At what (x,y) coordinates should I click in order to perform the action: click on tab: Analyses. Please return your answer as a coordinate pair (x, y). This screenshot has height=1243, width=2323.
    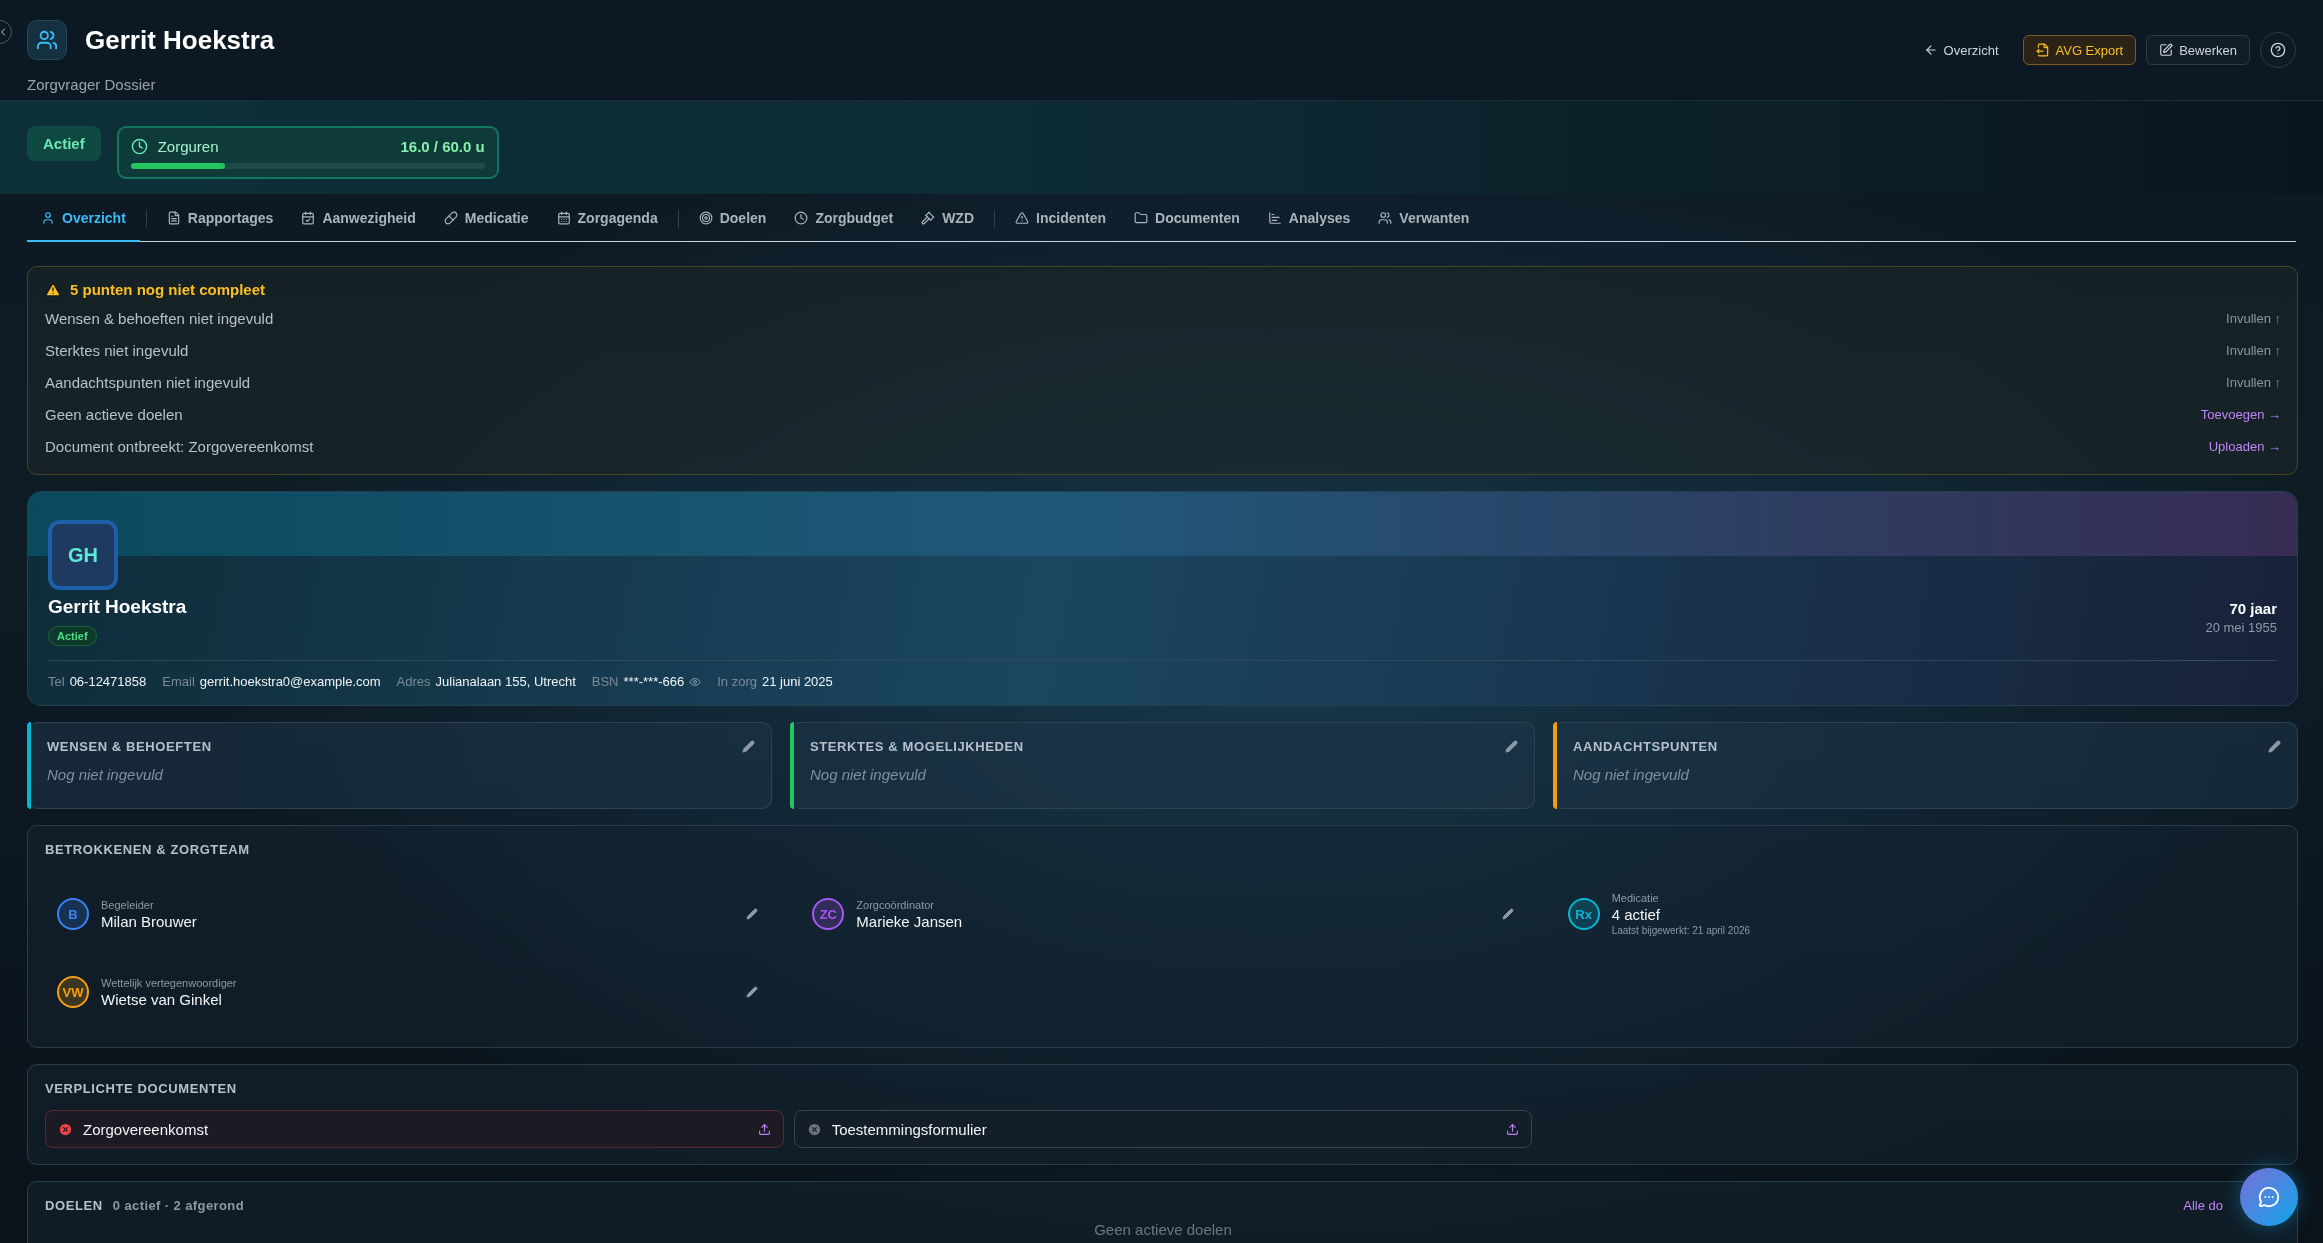
    Looking at the image, I should click on (1309, 219).